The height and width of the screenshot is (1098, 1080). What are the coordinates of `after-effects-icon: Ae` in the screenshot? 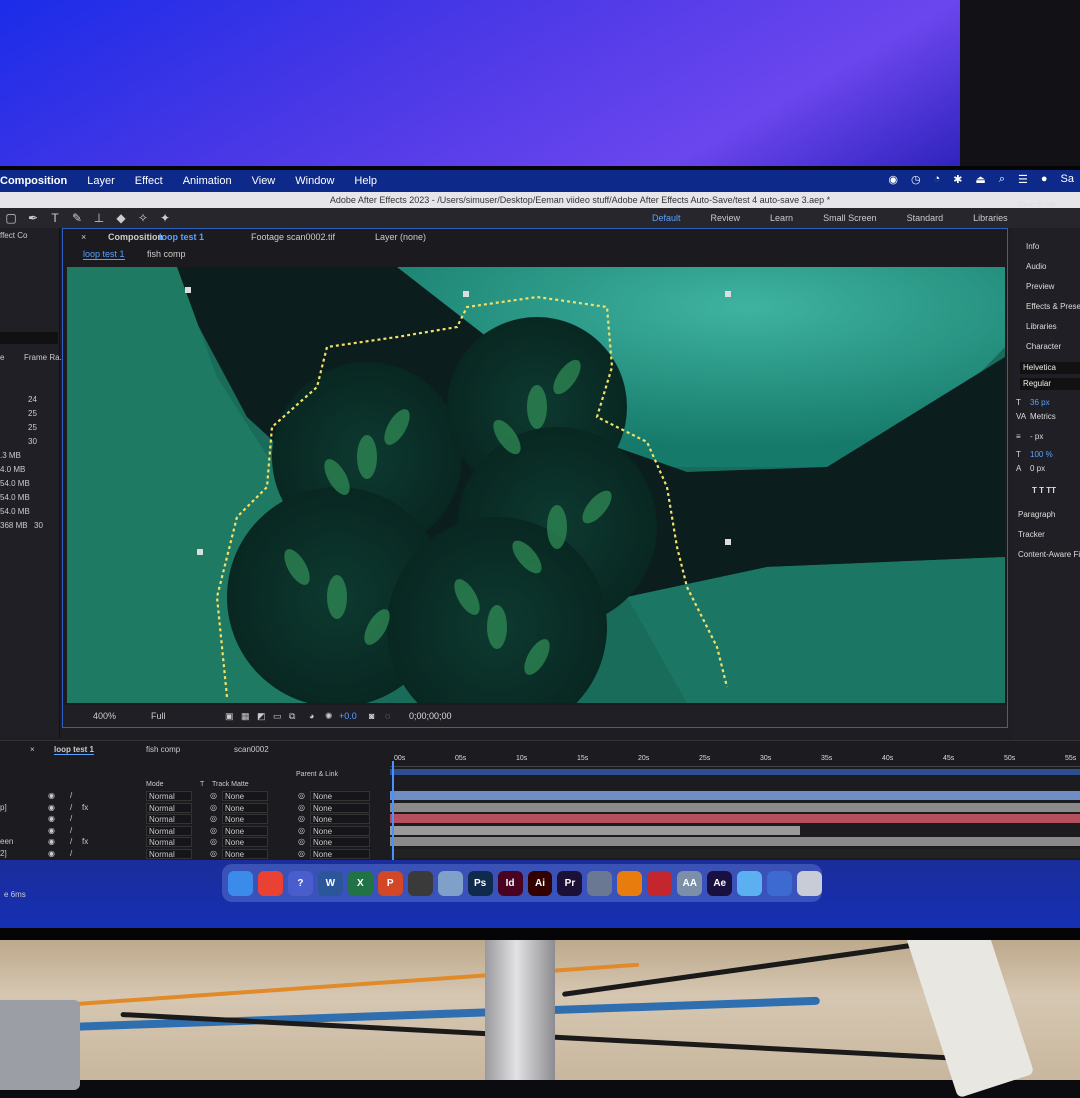 It's located at (720, 883).